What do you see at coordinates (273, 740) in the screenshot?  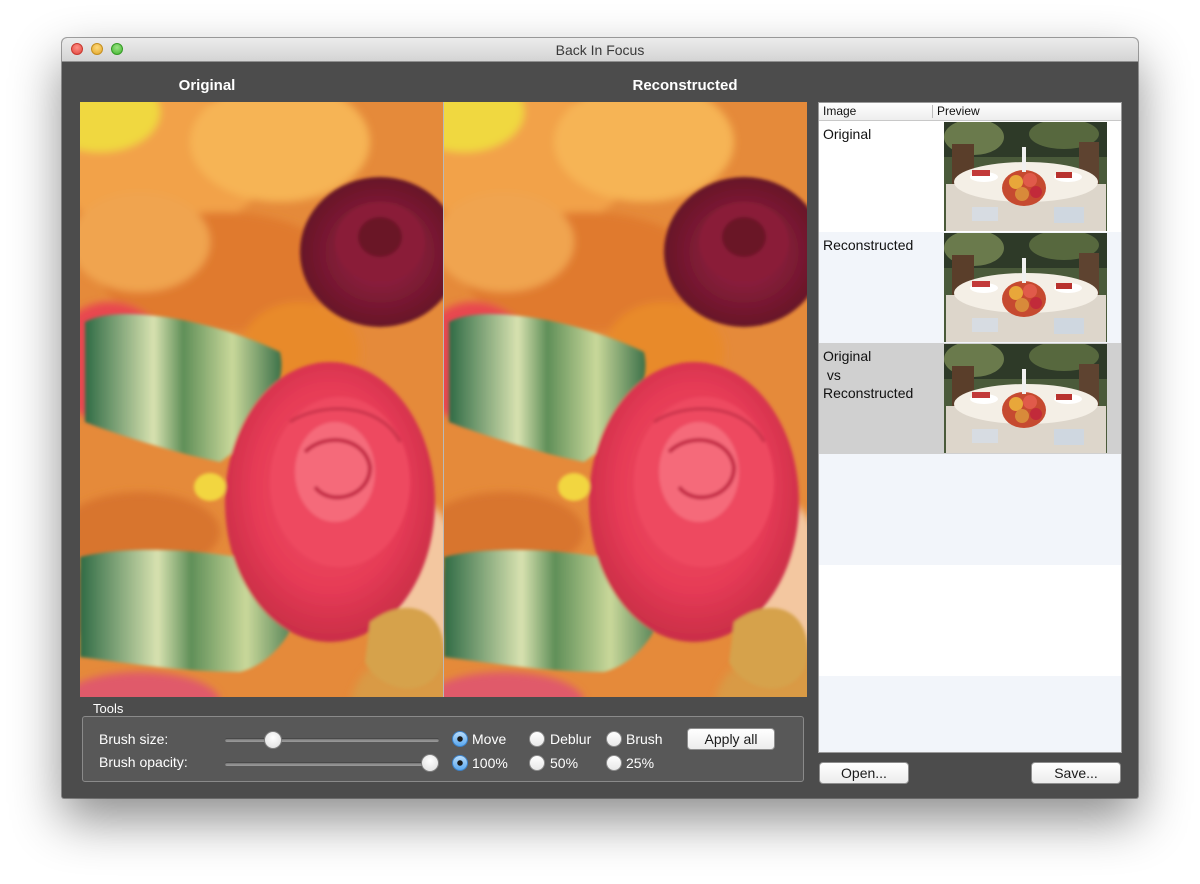 I see `brush-size-slider-knob` at bounding box center [273, 740].